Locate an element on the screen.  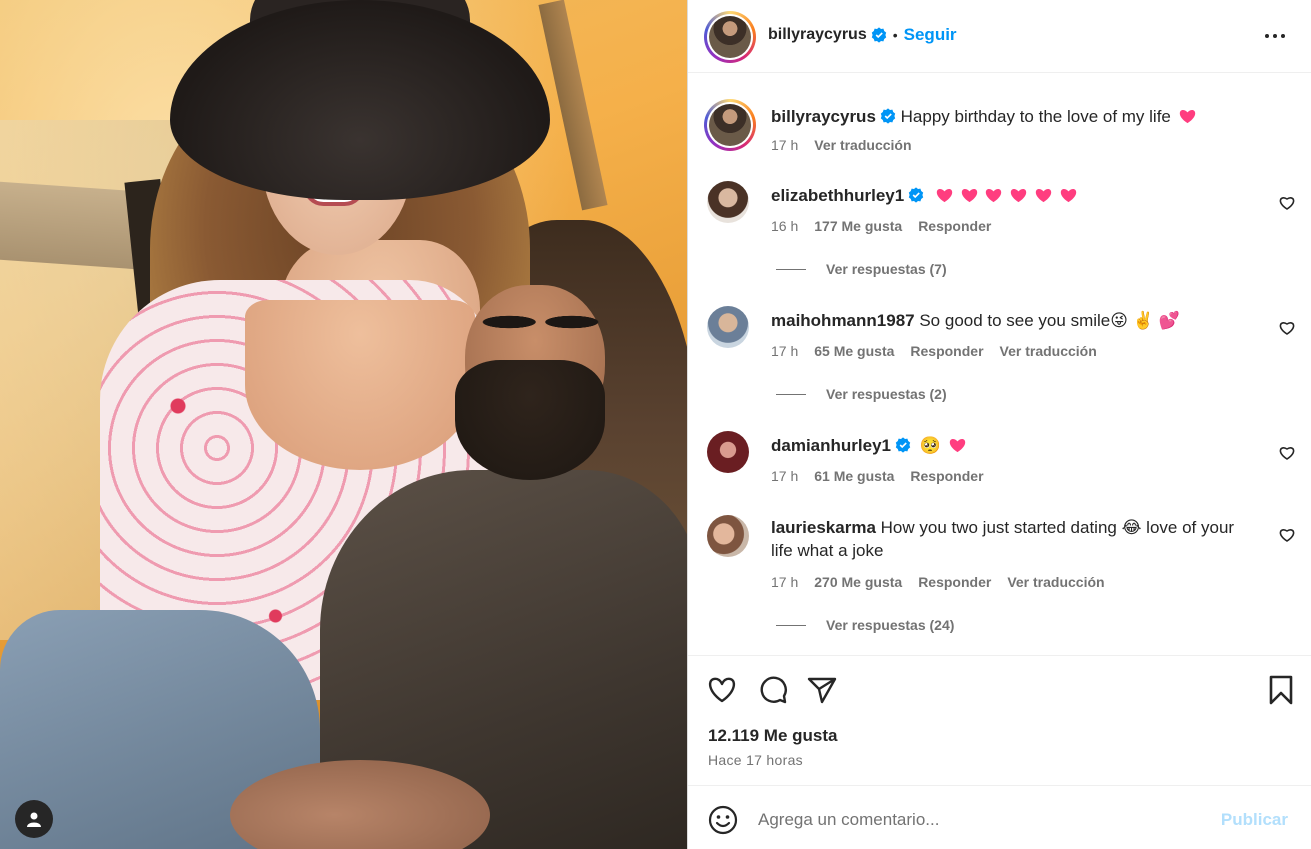
user-icon is located at coordinates (34, 819).